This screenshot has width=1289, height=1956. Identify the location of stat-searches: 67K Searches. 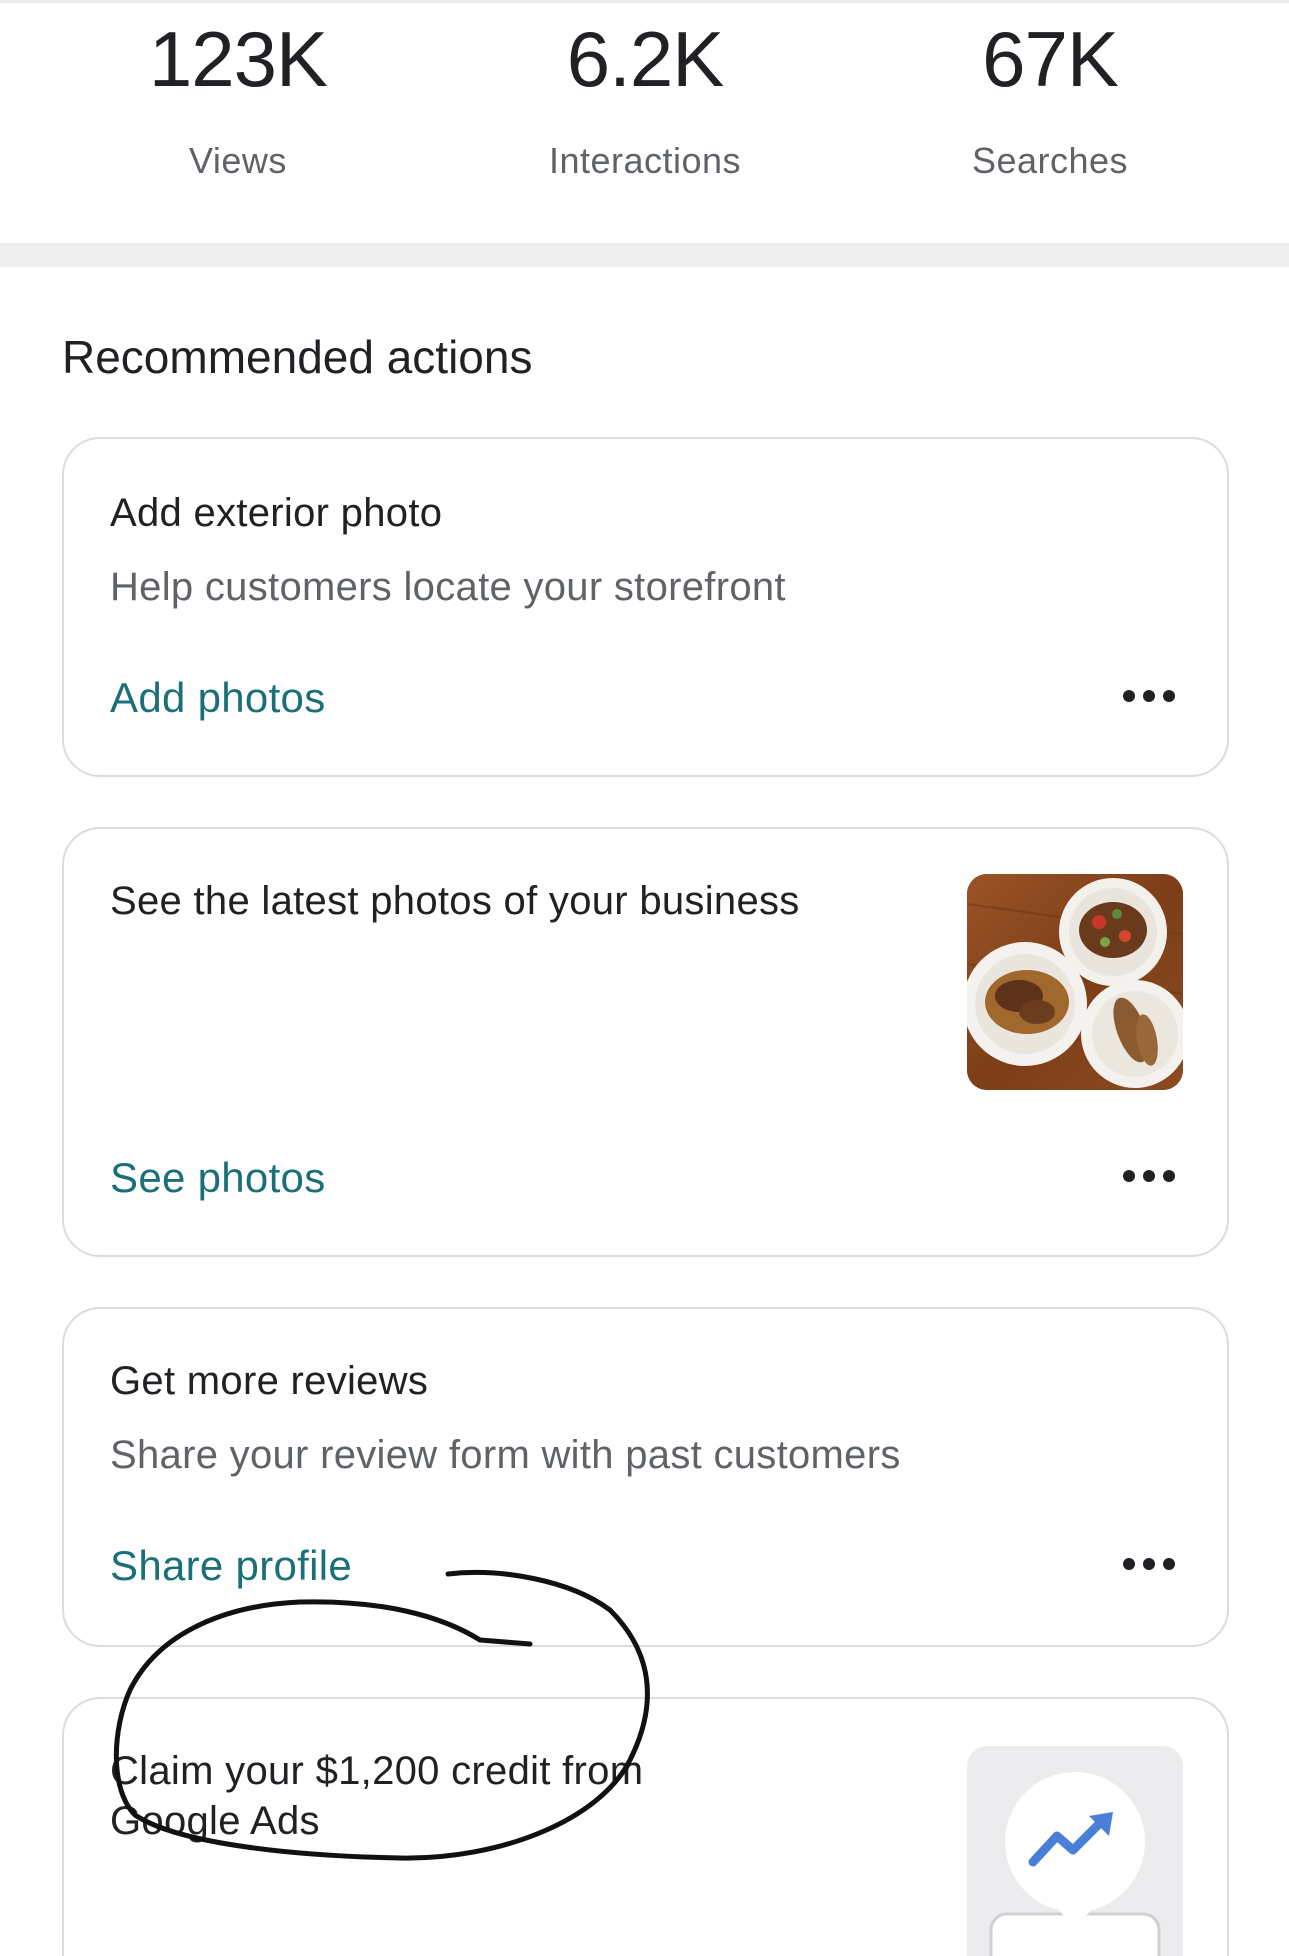
(1050, 91).